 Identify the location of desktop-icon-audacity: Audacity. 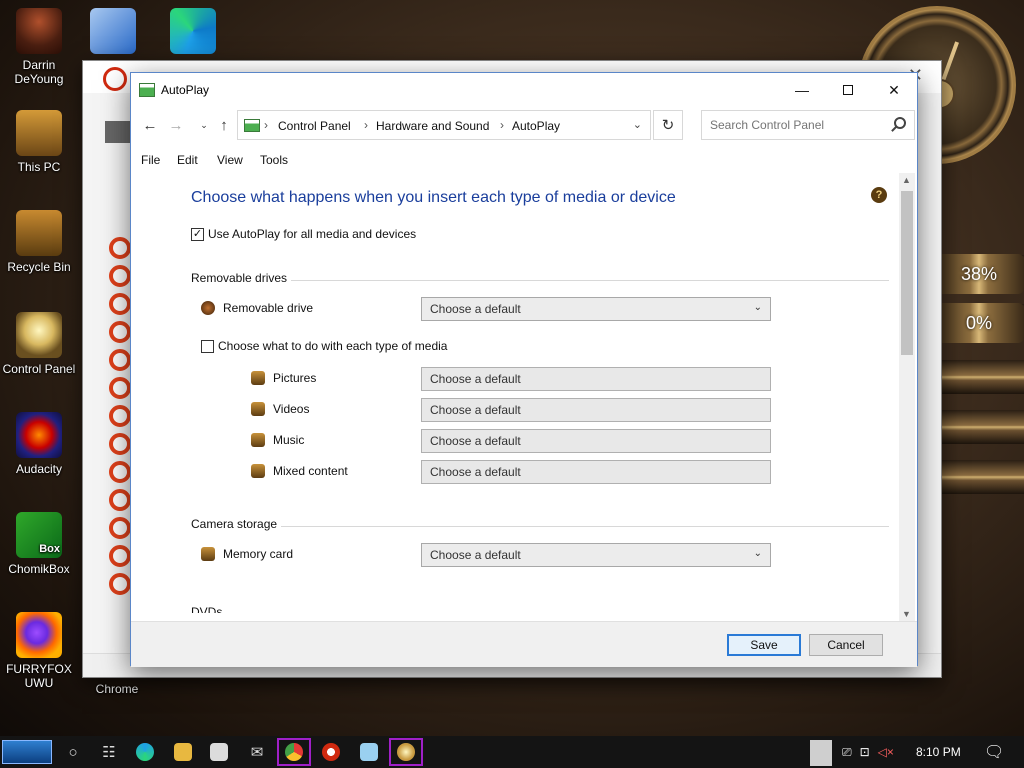
(39, 444).